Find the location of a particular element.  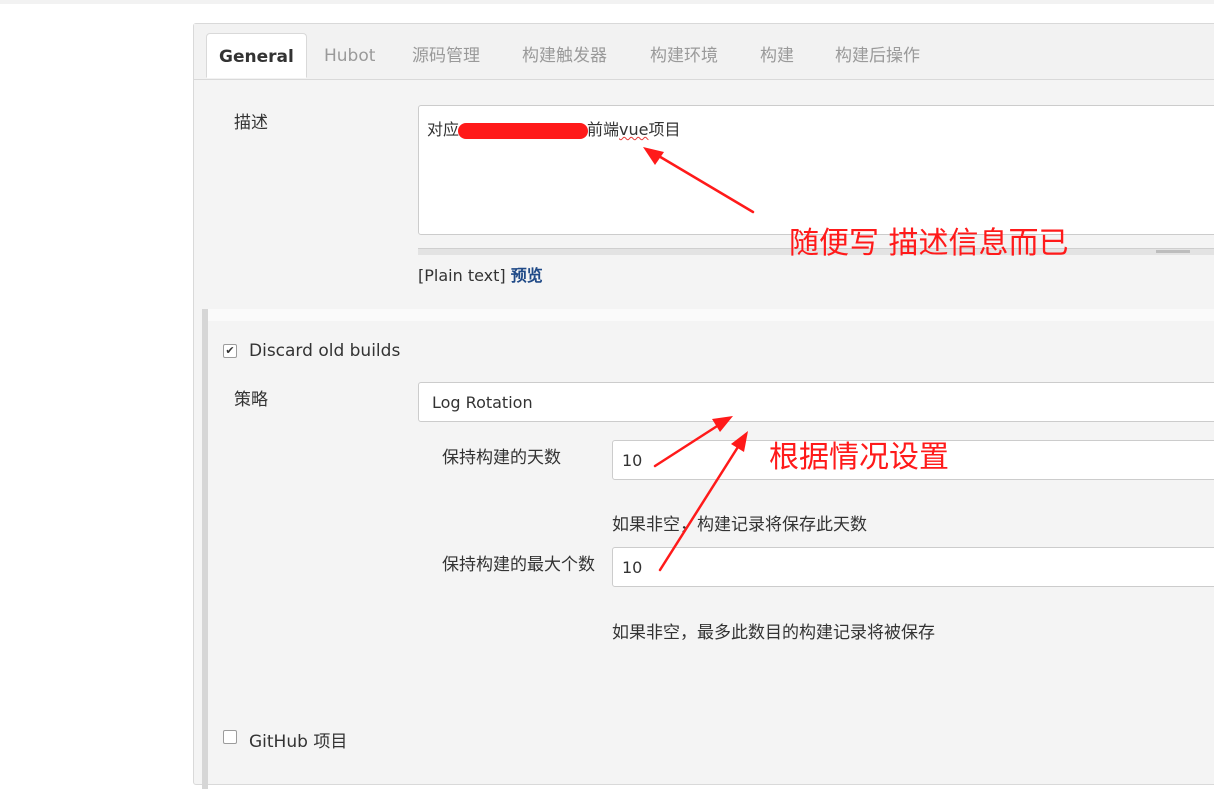

arrow-to-description is located at coordinates (702, 182).